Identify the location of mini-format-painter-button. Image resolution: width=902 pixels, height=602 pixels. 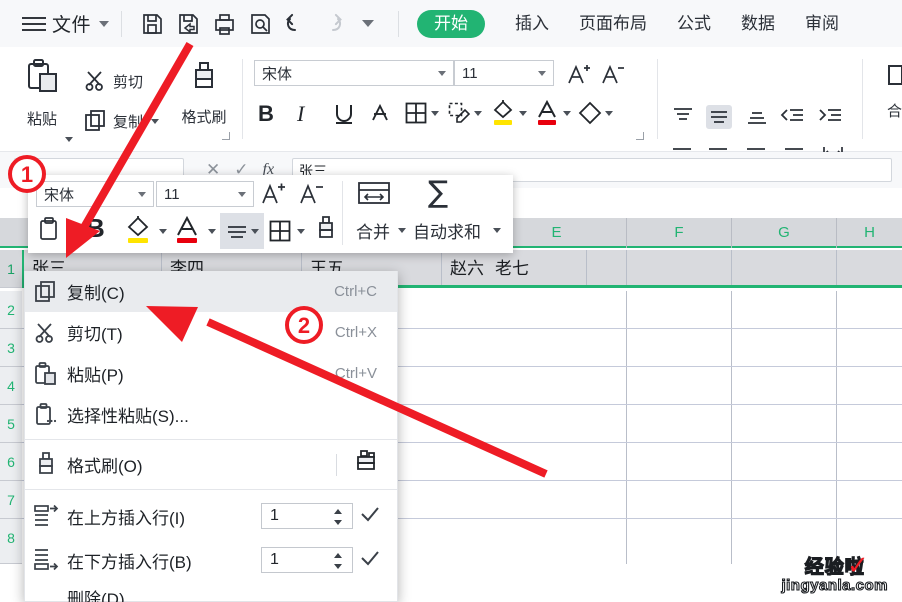
(326, 232).